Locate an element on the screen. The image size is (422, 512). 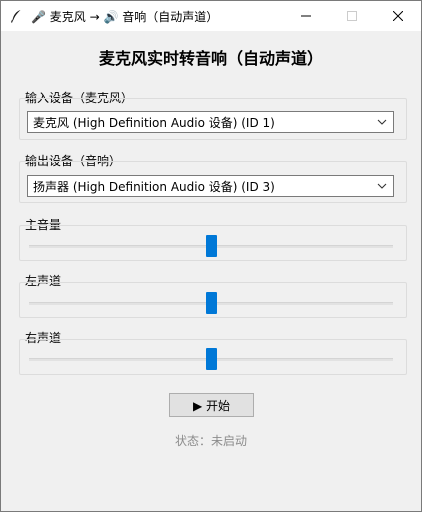
close-icon is located at coordinates (398, 16).